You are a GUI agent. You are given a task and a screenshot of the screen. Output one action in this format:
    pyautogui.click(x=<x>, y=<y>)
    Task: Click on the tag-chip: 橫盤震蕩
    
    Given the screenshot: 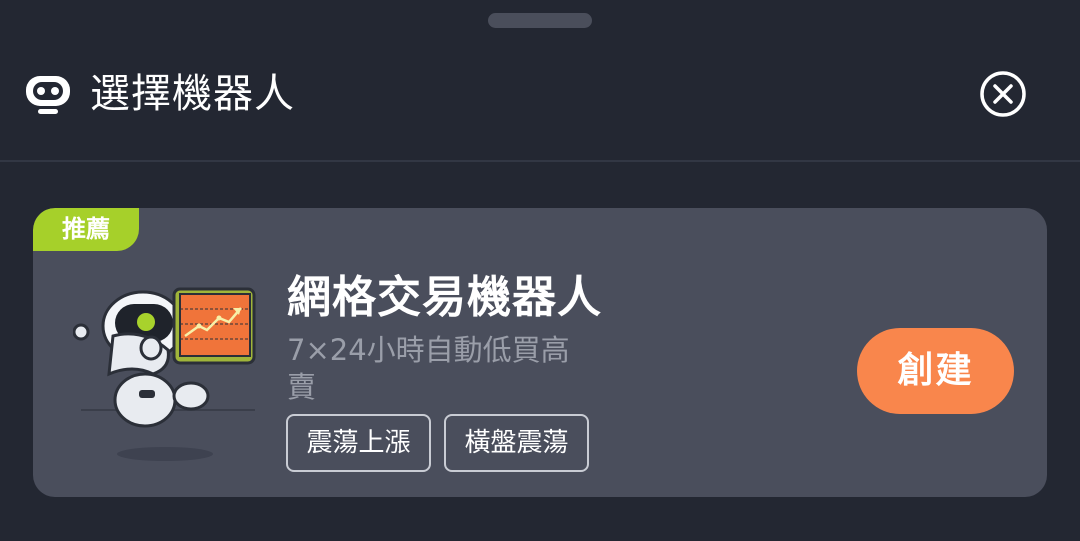 What is the action you would take?
    pyautogui.click(x=516, y=443)
    